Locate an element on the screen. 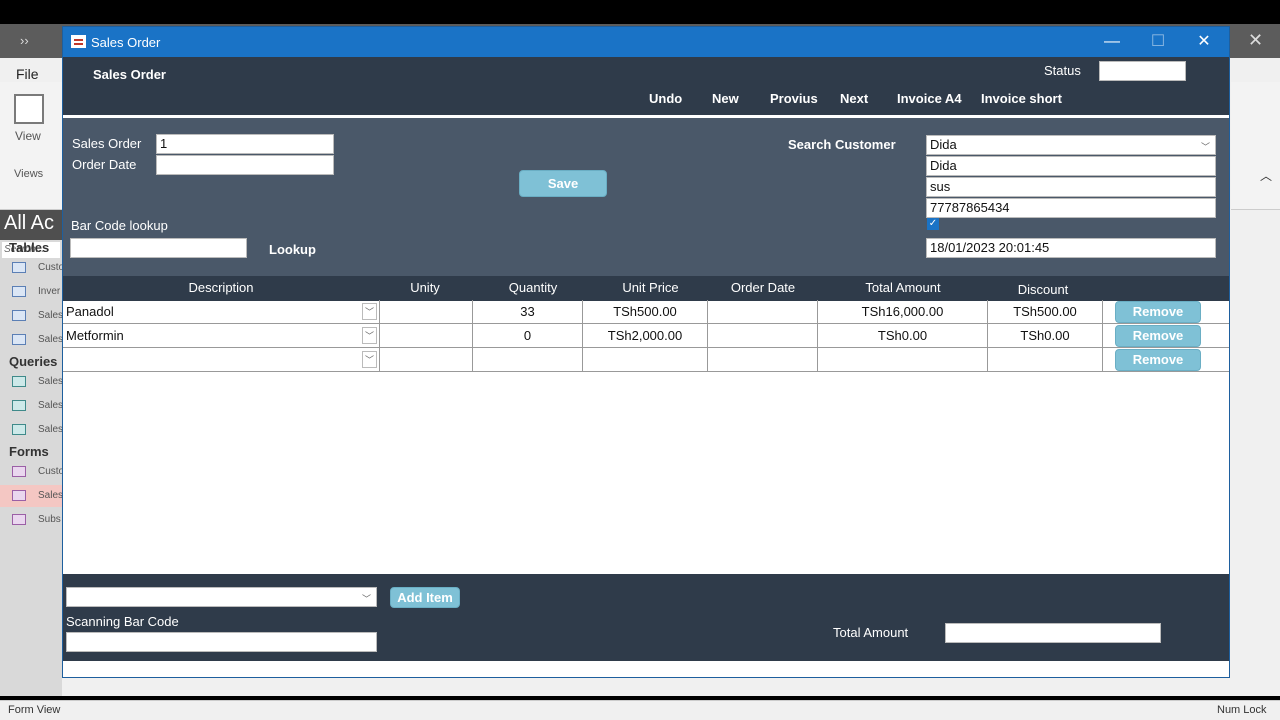 The height and width of the screenshot is (720, 1280). sales-order-field: 1 is located at coordinates (245, 144).